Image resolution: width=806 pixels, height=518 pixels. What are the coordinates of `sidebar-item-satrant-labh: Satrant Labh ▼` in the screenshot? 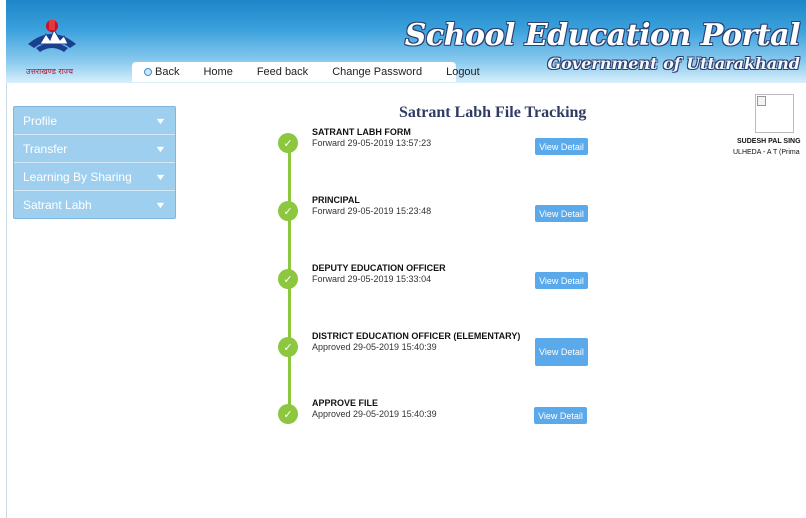 It's located at (94, 204).